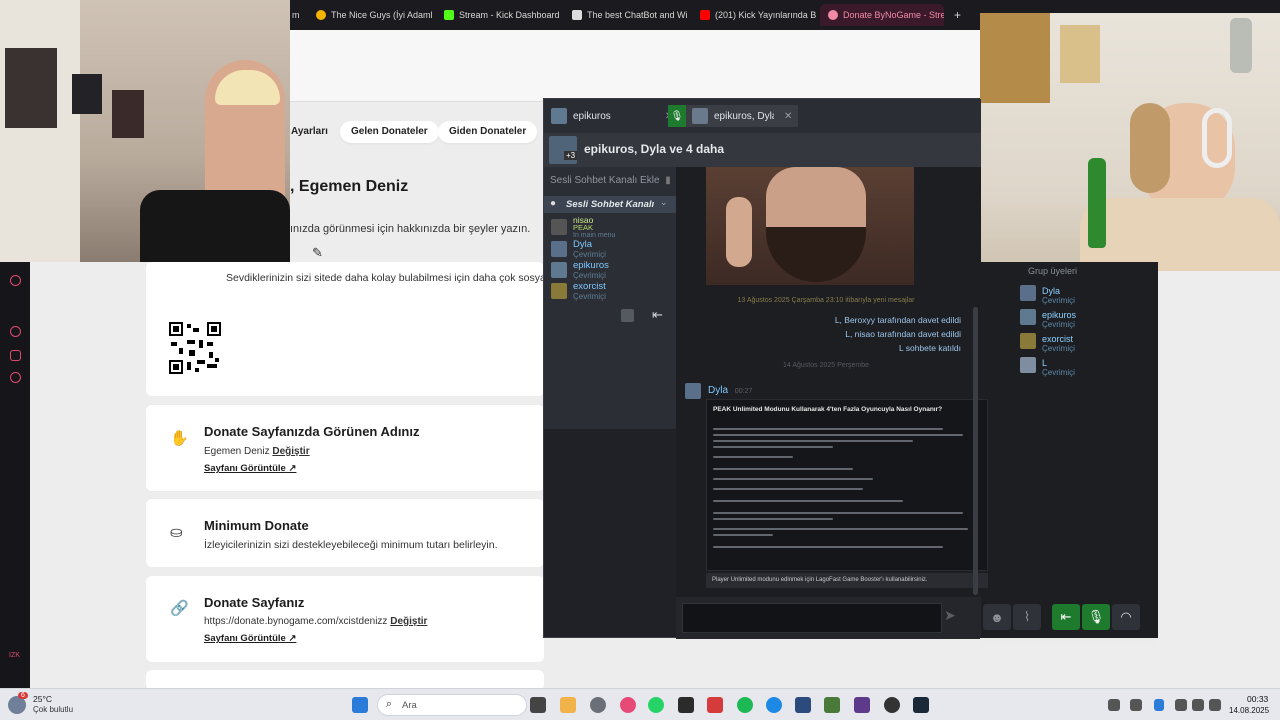  I want to click on display-icon, so click(1136, 705).